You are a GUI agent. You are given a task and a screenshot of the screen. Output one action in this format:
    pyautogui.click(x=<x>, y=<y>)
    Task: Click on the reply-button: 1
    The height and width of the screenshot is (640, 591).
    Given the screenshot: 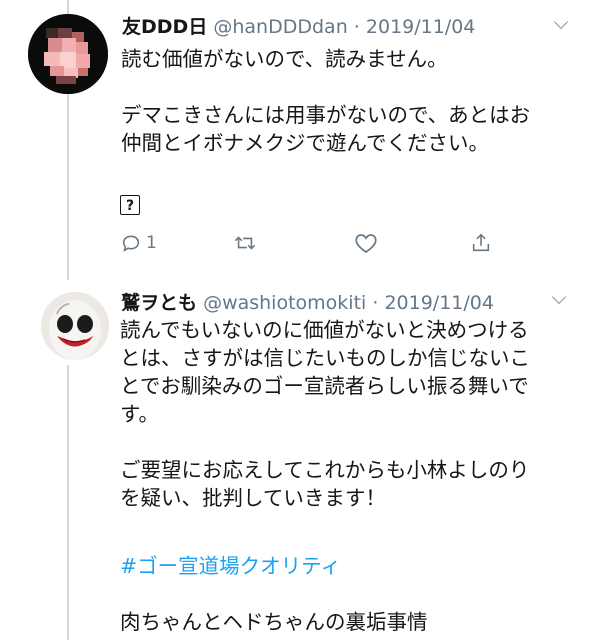 What is the action you would take?
    pyautogui.click(x=138, y=243)
    